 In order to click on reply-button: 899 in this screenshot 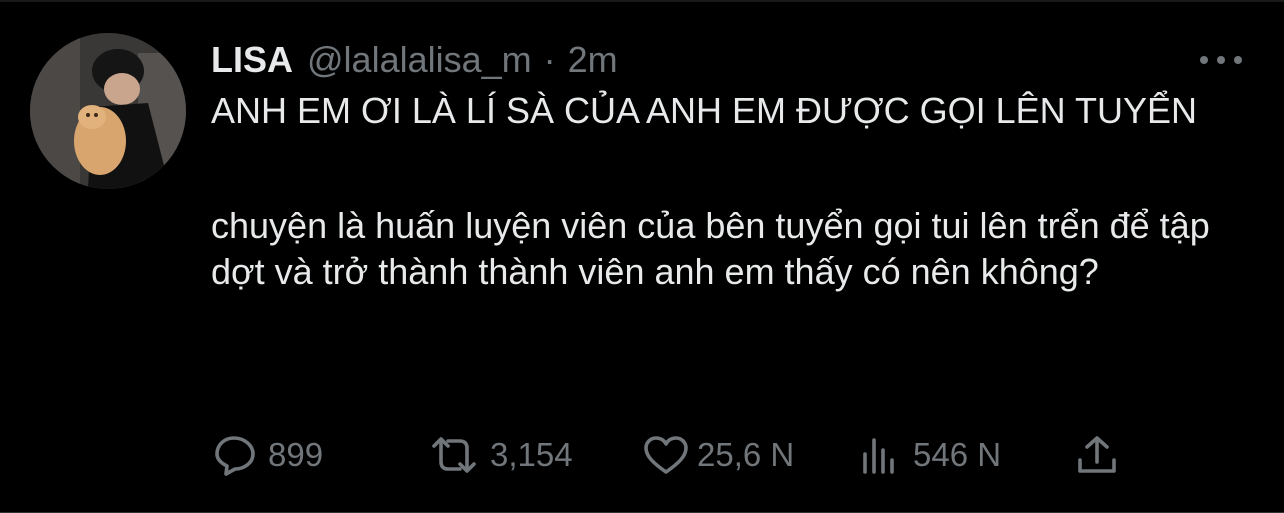, I will do `click(268, 455)`.